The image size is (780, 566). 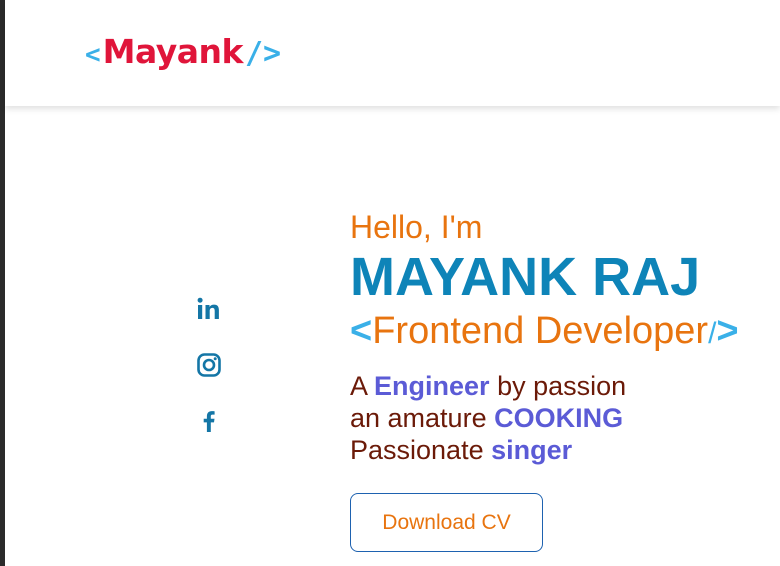 What do you see at coordinates (540, 331) in the screenshot?
I see `role-title: Frontend Developer` at bounding box center [540, 331].